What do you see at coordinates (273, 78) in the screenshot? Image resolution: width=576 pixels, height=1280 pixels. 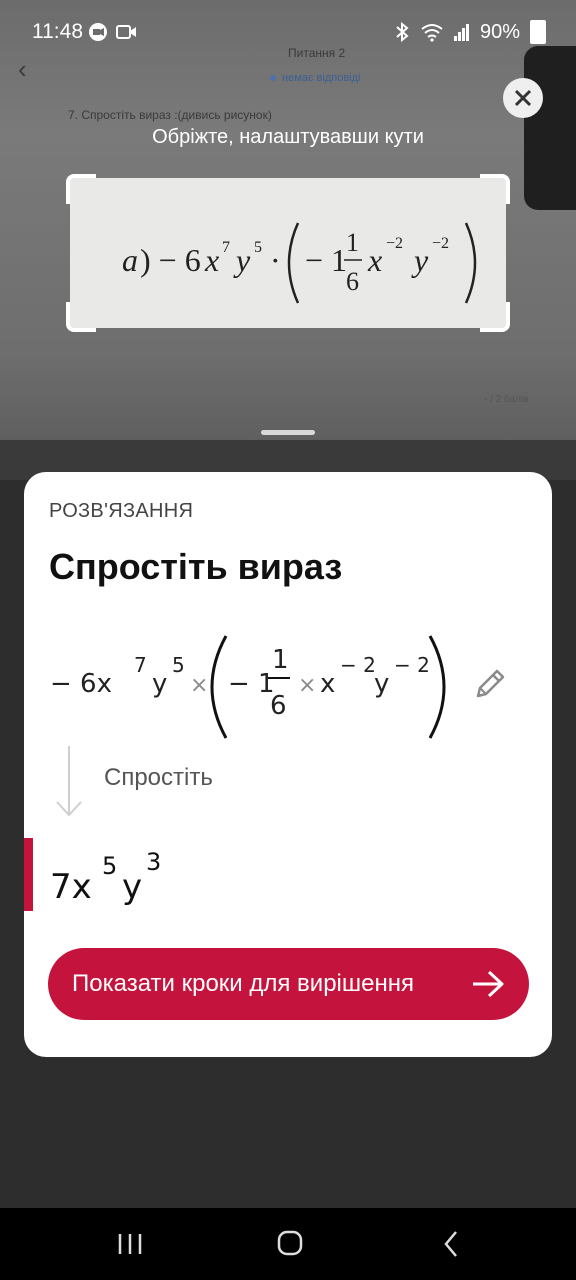 I see `status-dot-icon` at bounding box center [273, 78].